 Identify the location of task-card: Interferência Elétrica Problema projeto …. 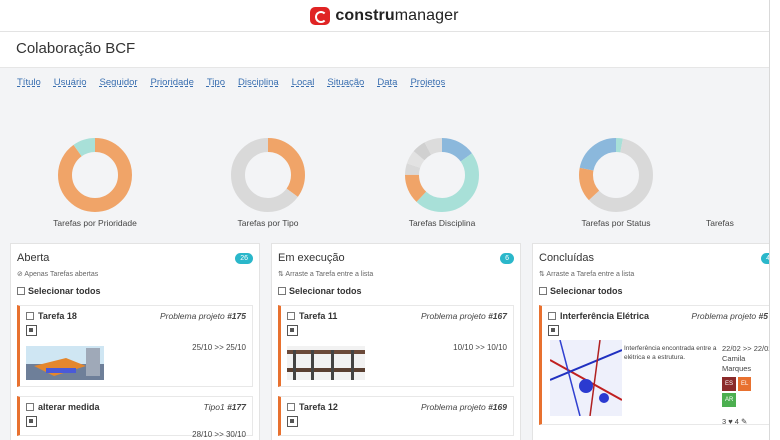
(654, 366).